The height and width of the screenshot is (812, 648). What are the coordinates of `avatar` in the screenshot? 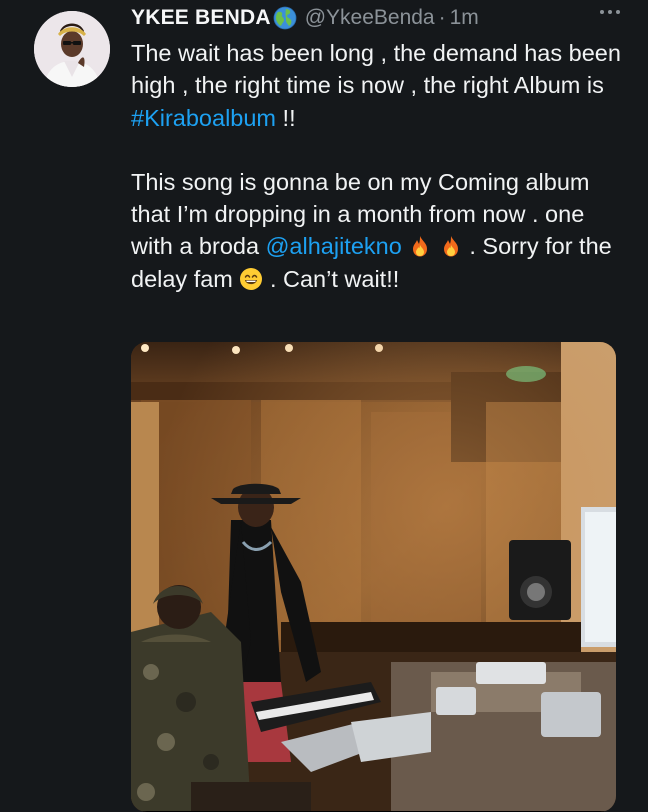 It's located at (72, 49).